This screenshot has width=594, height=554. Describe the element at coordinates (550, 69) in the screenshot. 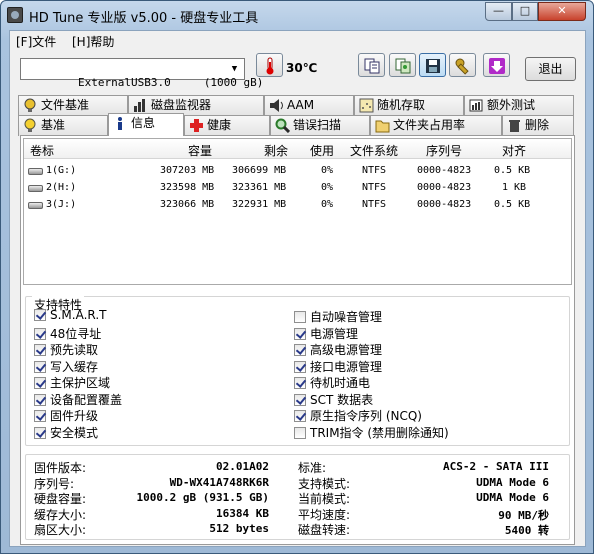

I see `exit-button: 退出` at that location.